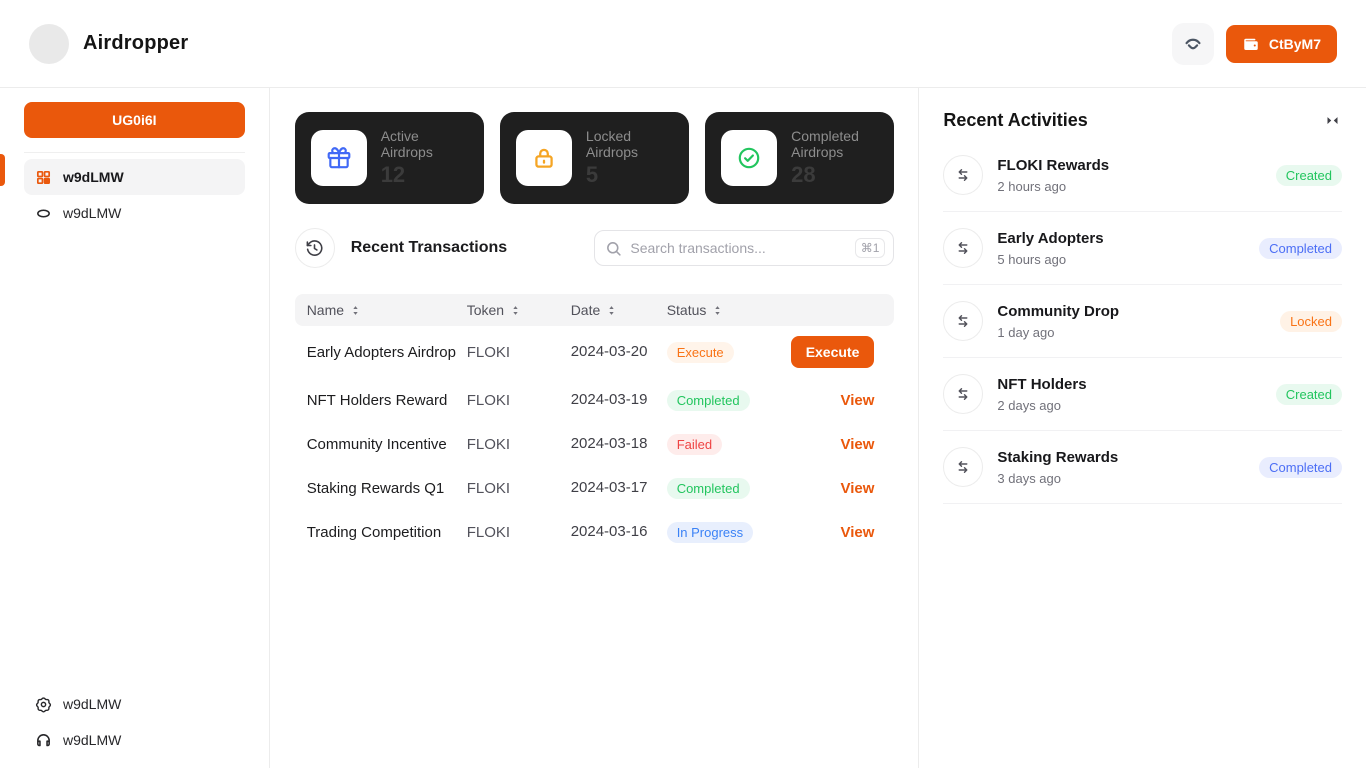  Describe the element at coordinates (1142, 467) in the screenshot. I see `list-item: Staking Rewards 3 days ago Completed` at that location.